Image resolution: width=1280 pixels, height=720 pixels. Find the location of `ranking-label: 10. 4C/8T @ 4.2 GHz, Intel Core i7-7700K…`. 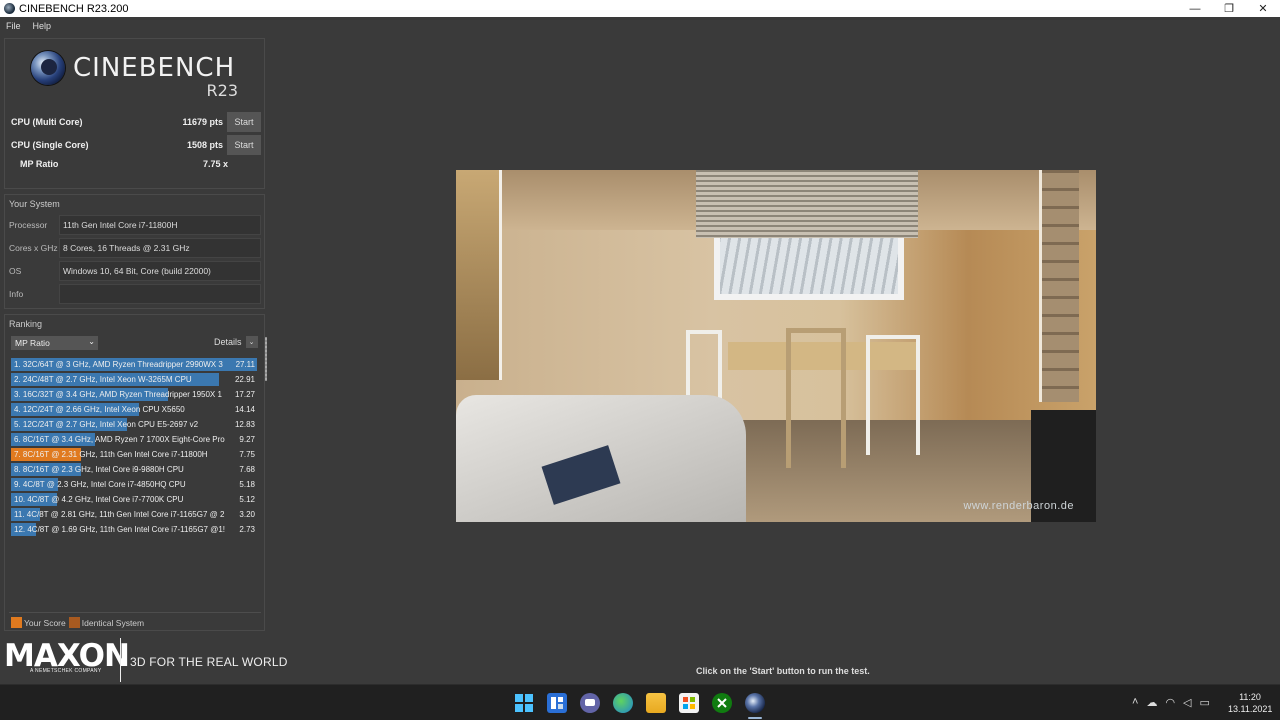

ranking-label: 10. 4C/8T @ 4.2 GHz, Intel Core i7-7700K… is located at coordinates (99, 499).